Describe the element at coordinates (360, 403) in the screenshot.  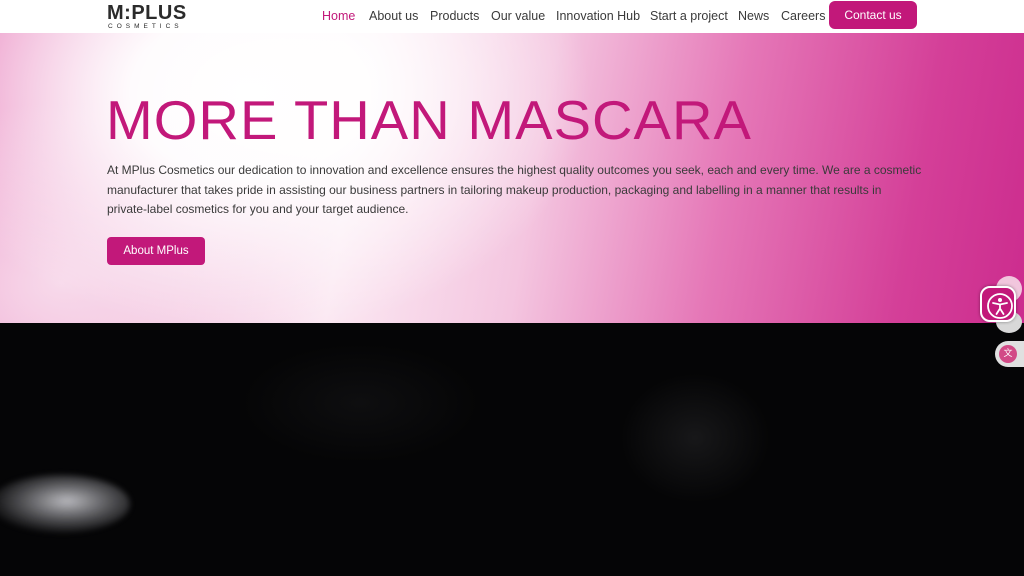
I see `video-shadow-left` at that location.